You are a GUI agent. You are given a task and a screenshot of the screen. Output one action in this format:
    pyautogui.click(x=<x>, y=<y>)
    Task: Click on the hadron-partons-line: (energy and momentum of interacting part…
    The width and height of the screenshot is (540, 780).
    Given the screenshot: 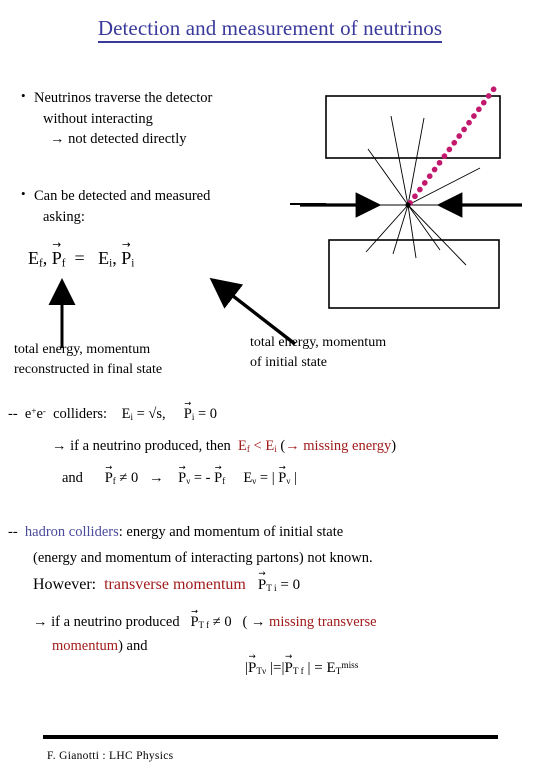 What is the action you would take?
    pyautogui.click(x=203, y=558)
    